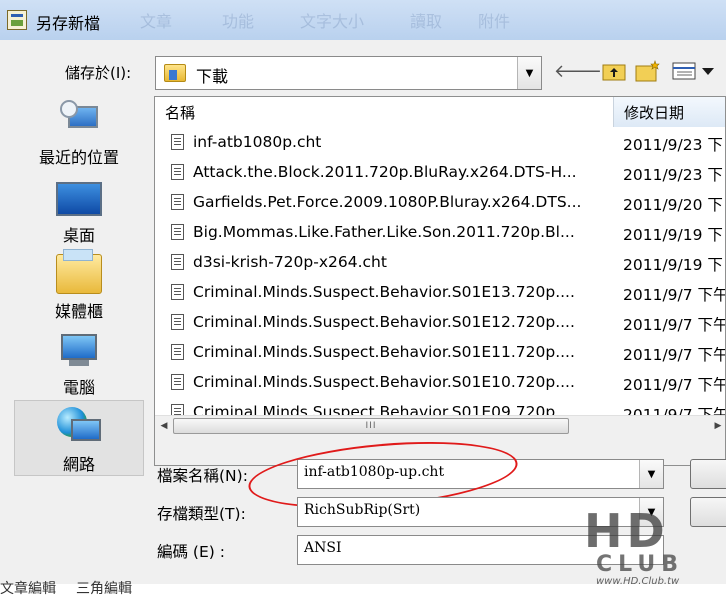  I want to click on column-header-name: 名稱, so click(384, 112).